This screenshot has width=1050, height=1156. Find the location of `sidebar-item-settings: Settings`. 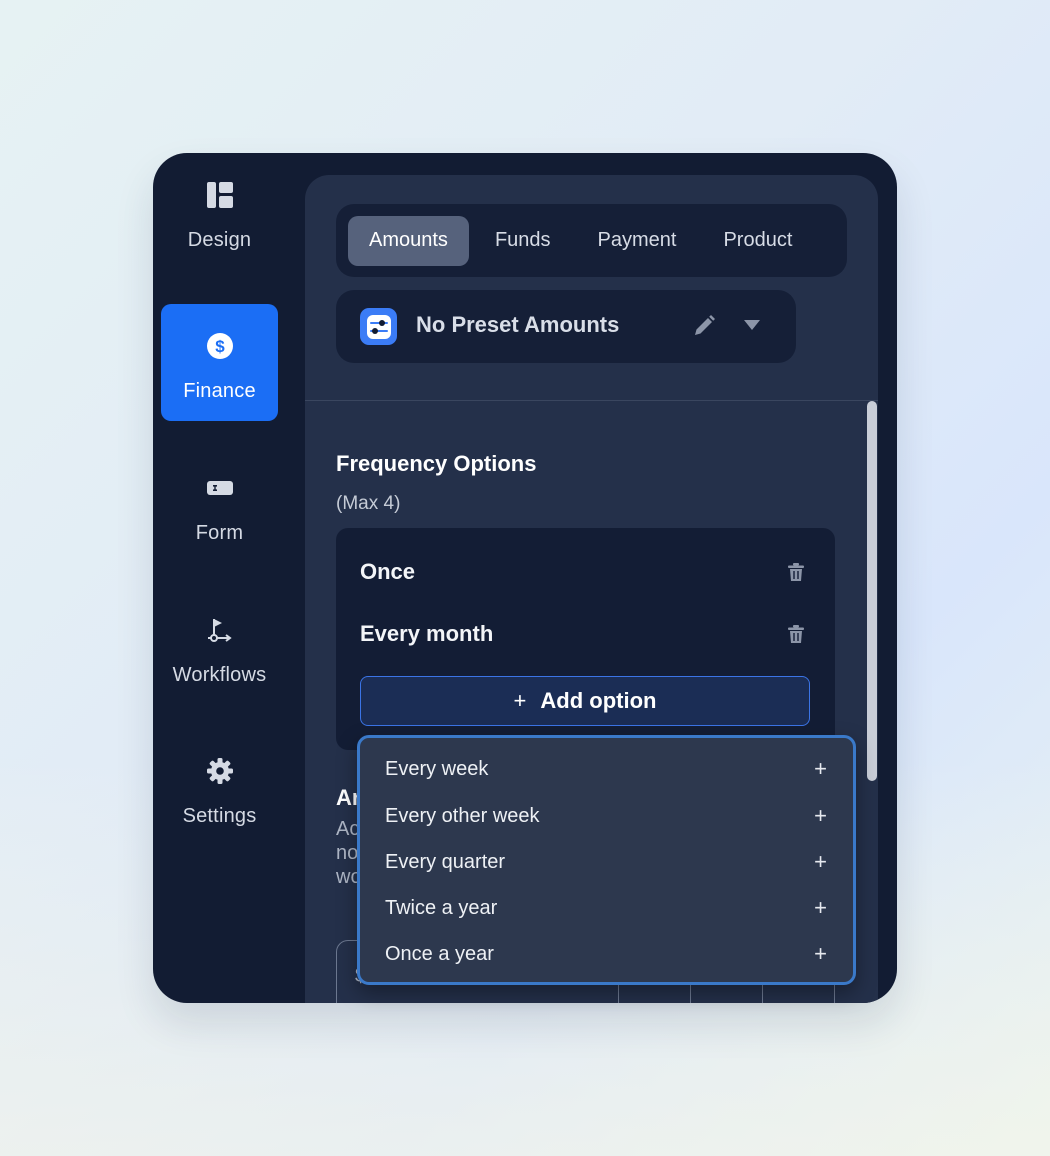

sidebar-item-settings: Settings is located at coordinates (219, 787).